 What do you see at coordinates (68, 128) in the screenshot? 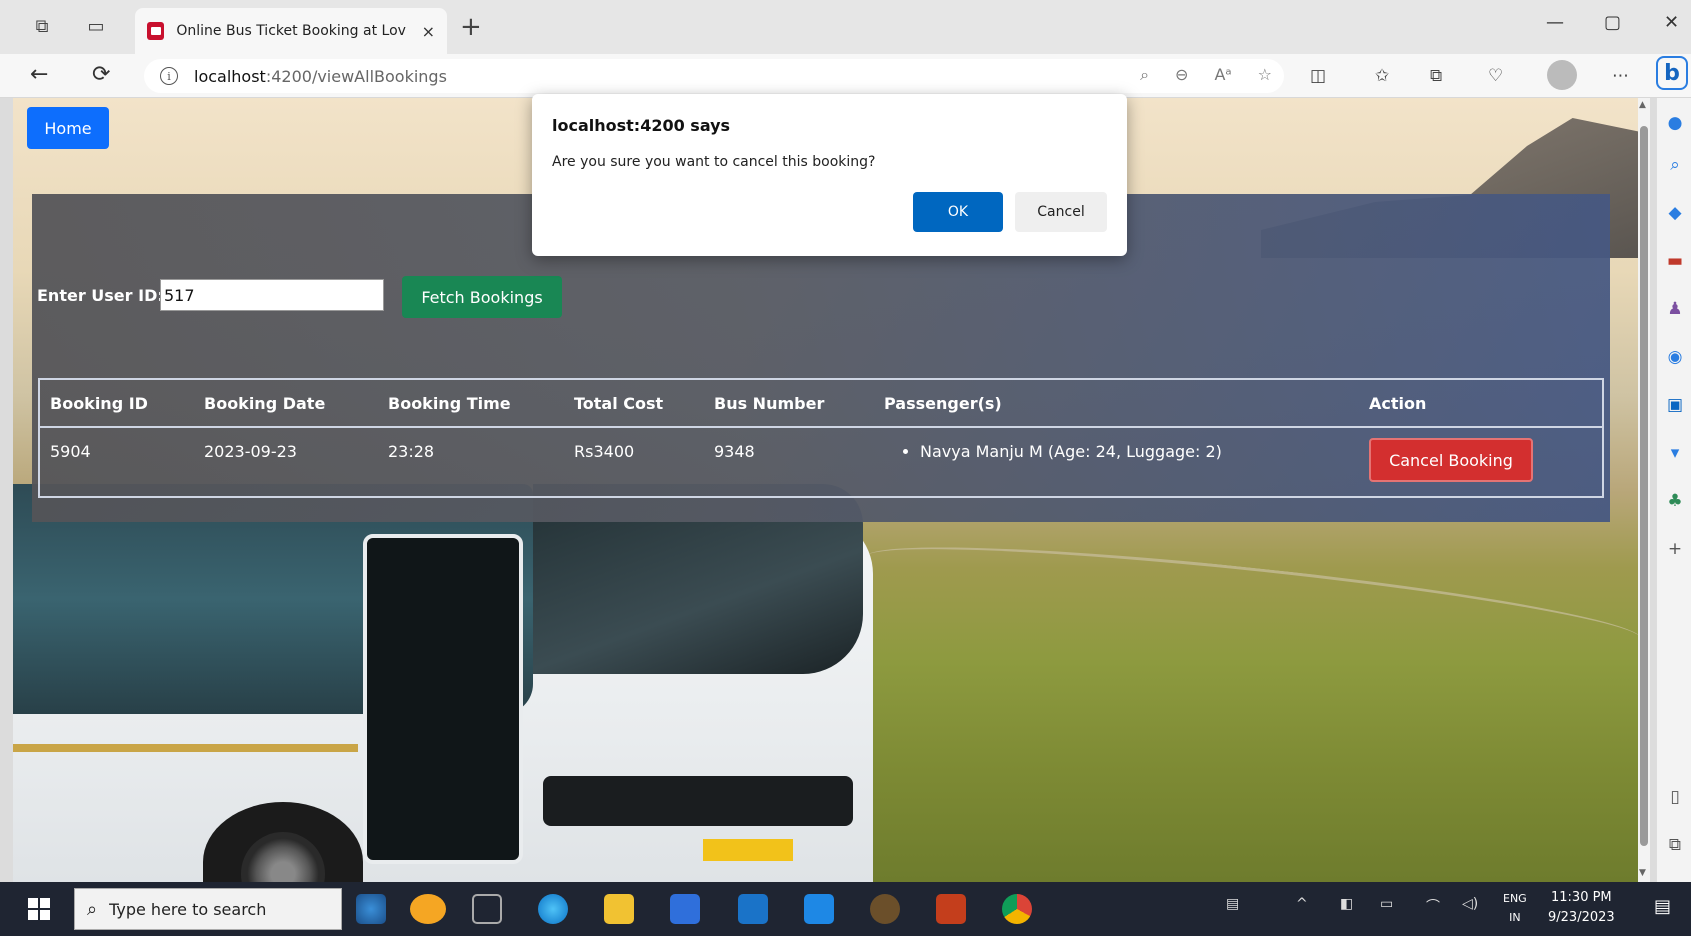
I see `home-button: Home` at bounding box center [68, 128].